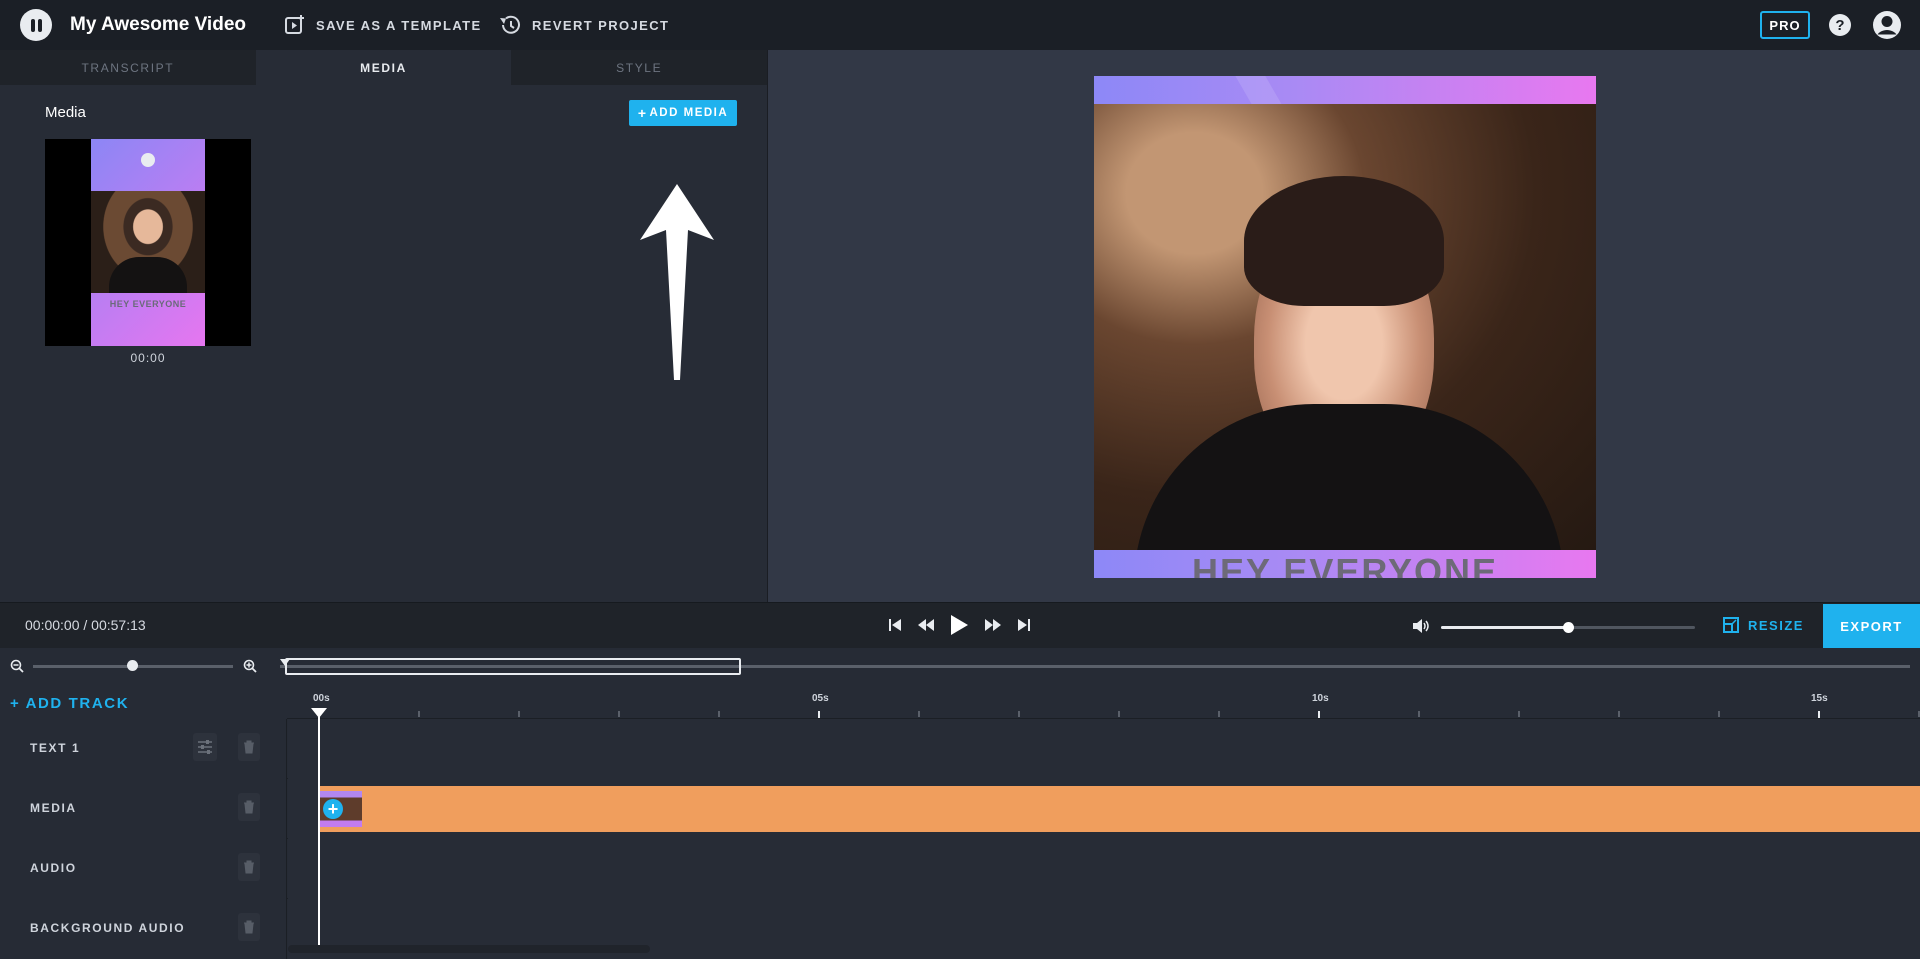  Describe the element at coordinates (895, 625) in the screenshot. I see `skip-start-icon` at that location.